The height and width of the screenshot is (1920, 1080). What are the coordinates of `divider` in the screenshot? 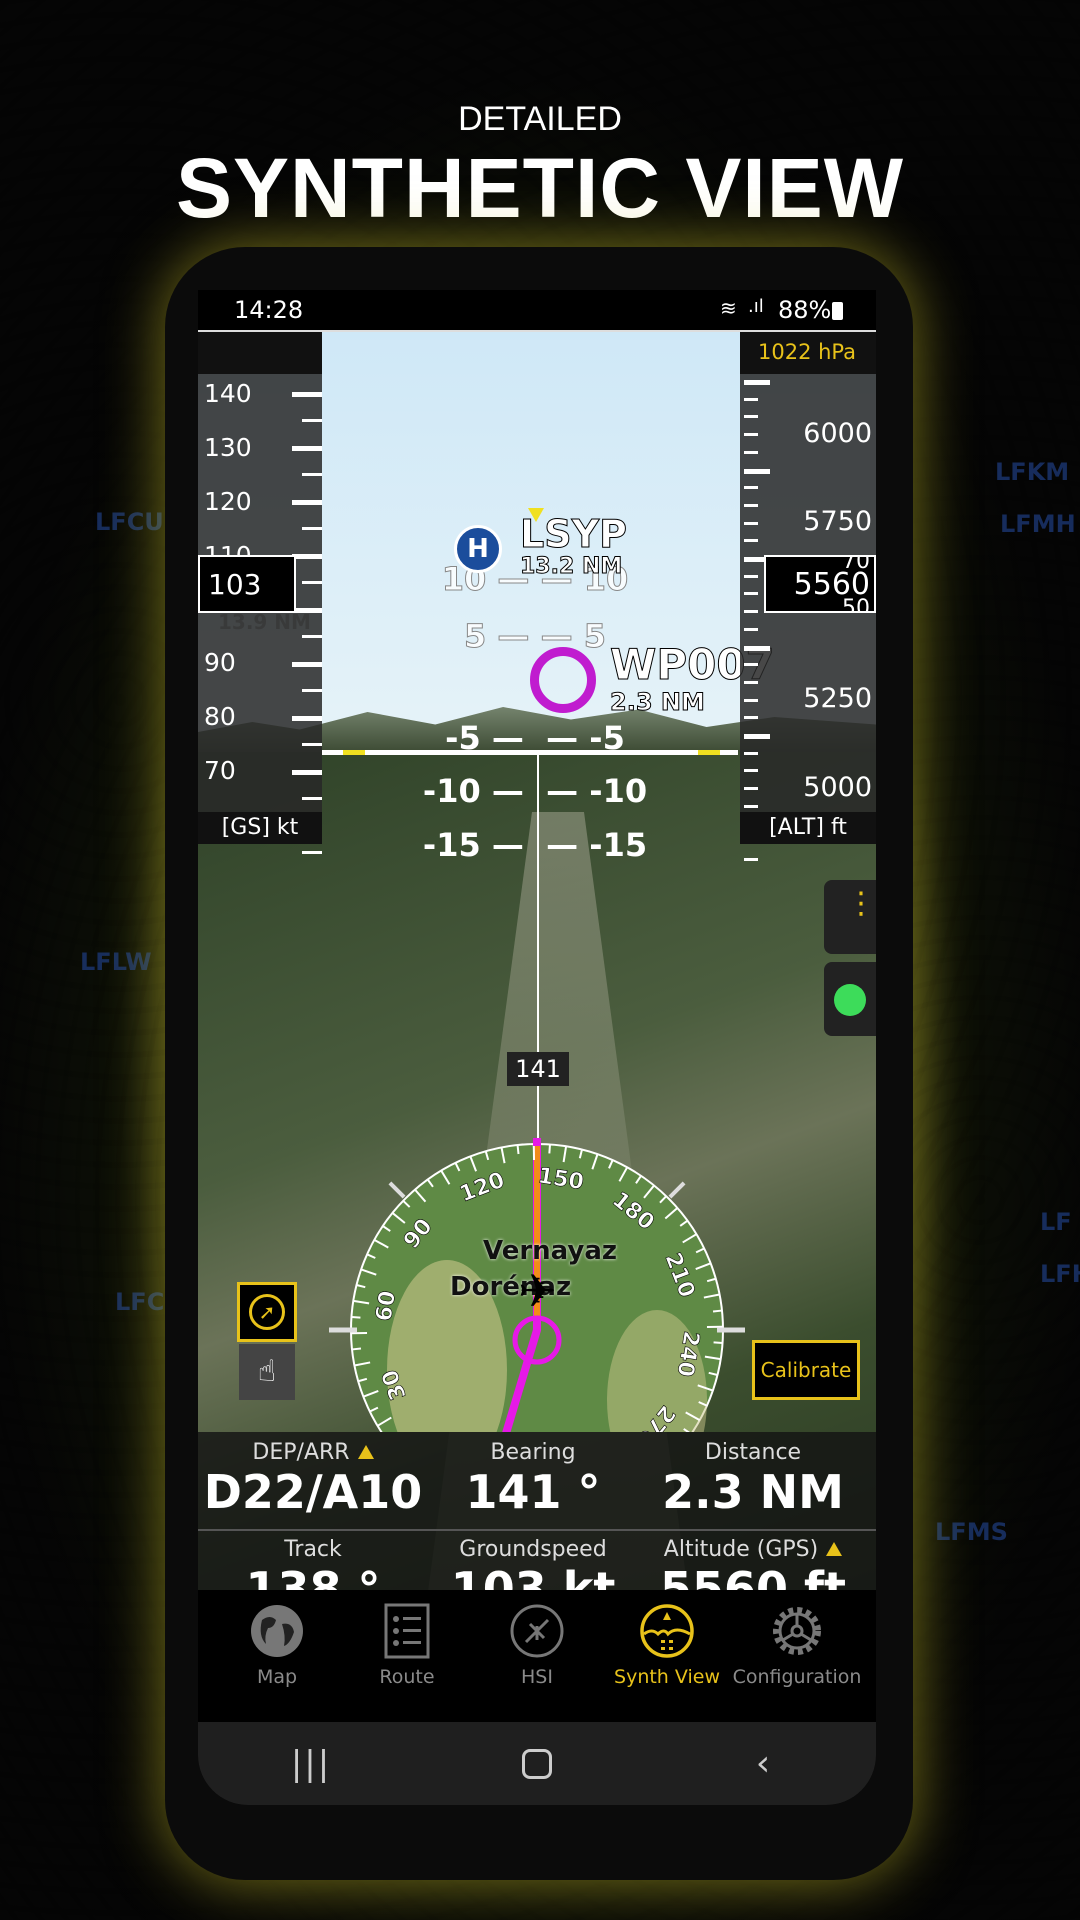 It's located at (537, 1530).